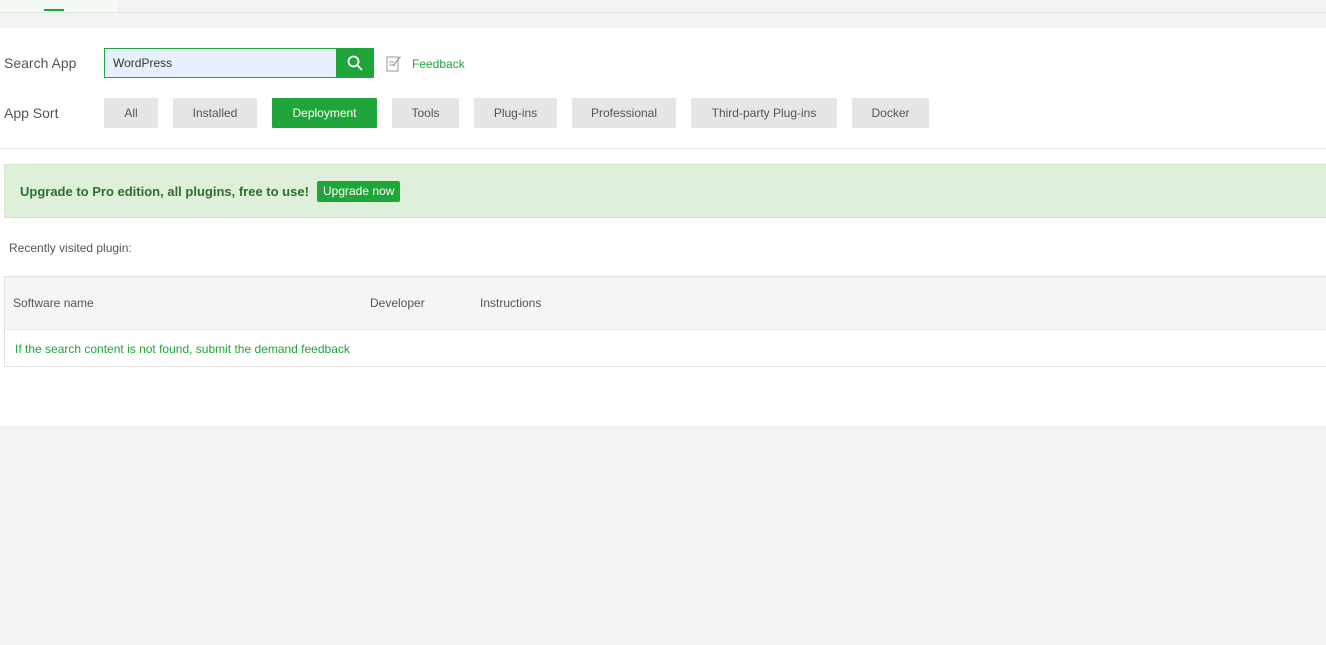  What do you see at coordinates (665, 303) in the screenshot?
I see `table-header: Software name Developer Instructions` at bounding box center [665, 303].